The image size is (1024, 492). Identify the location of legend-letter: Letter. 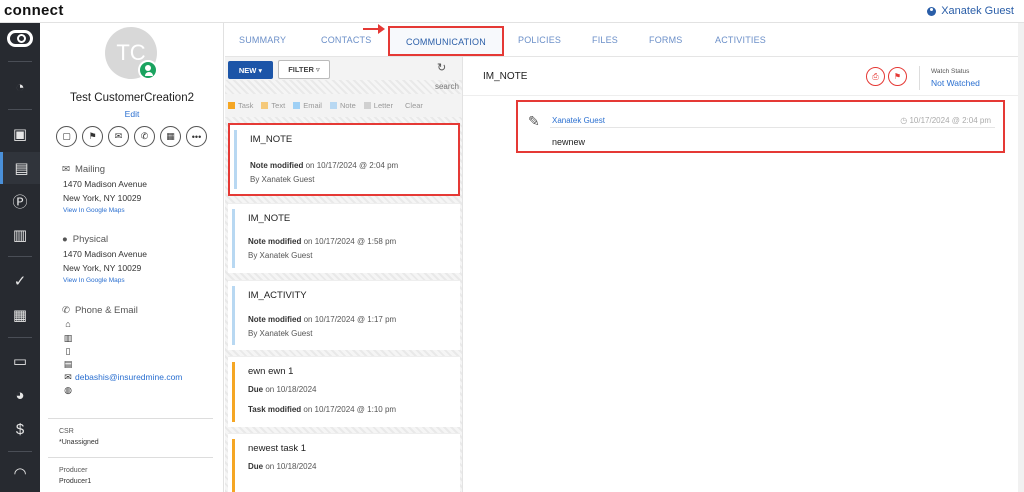
(378, 105).